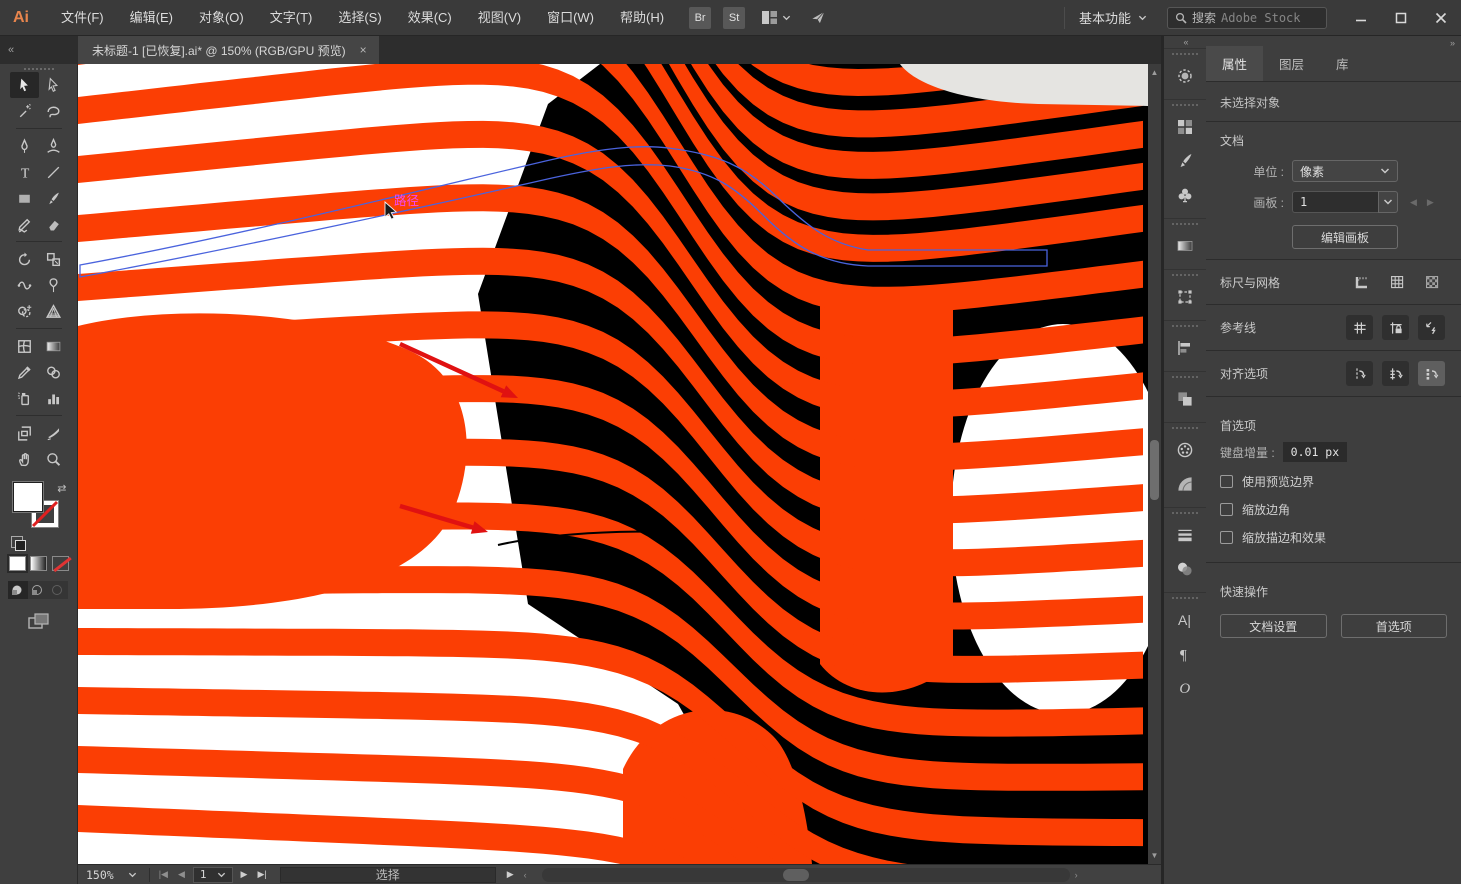 Image resolution: width=1461 pixels, height=884 pixels. What do you see at coordinates (221, 18) in the screenshot?
I see `menu-item-2: 对象(O)` at bounding box center [221, 18].